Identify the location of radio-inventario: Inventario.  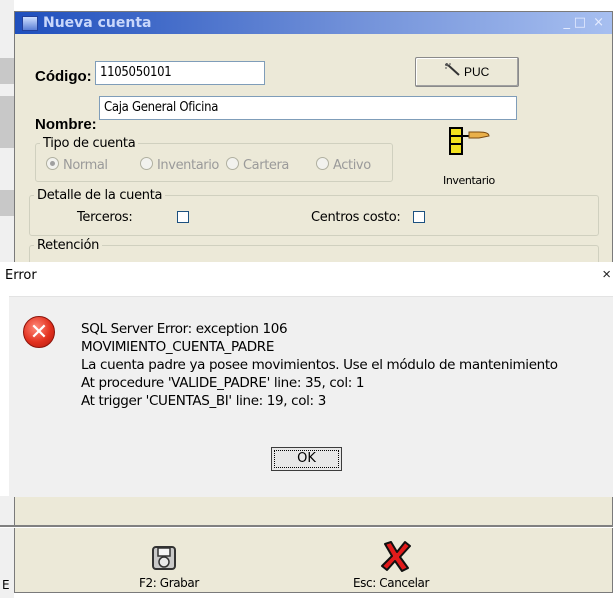
(179, 165).